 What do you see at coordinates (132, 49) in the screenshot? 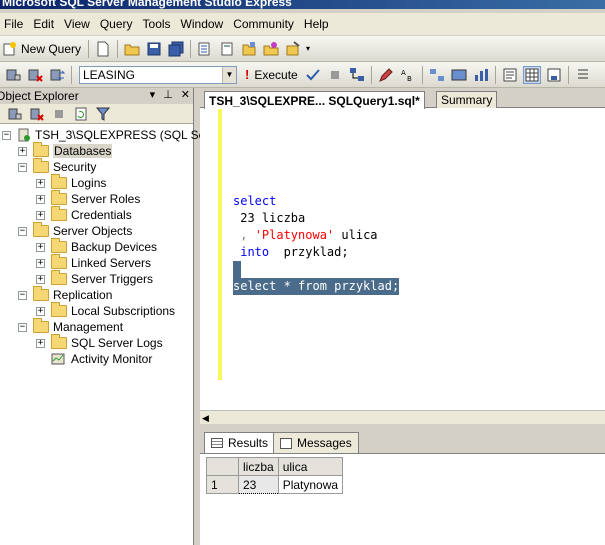
I see `open-button` at bounding box center [132, 49].